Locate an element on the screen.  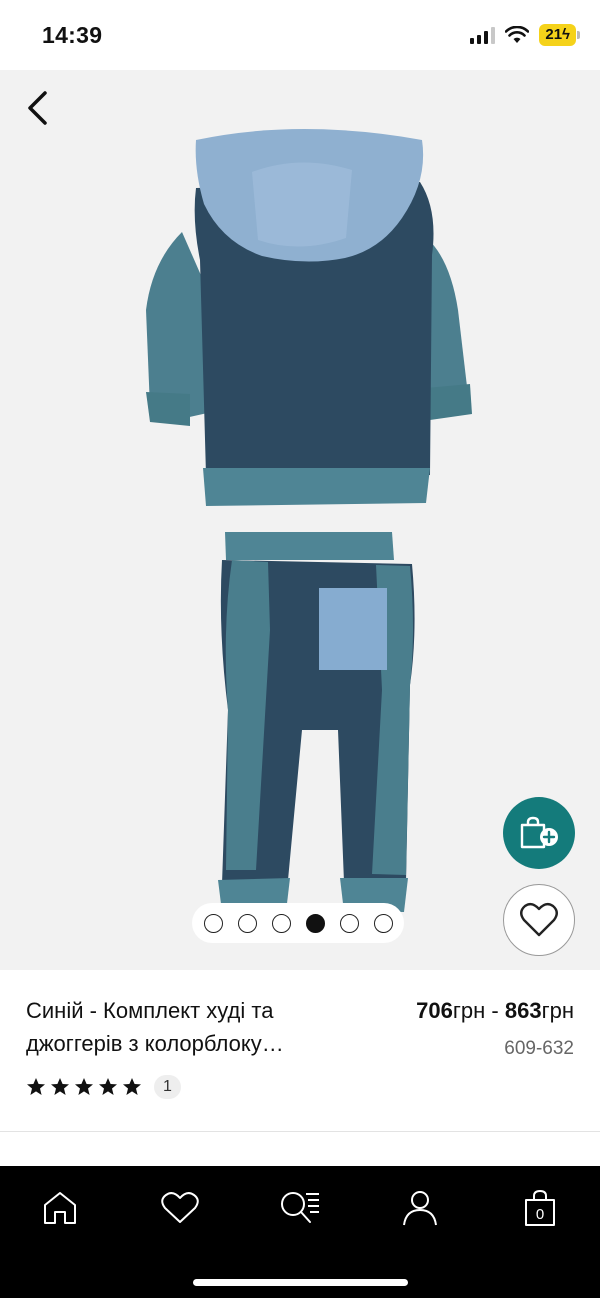
product-price: 706грн - 863грн is located at coordinates (495, 1010).